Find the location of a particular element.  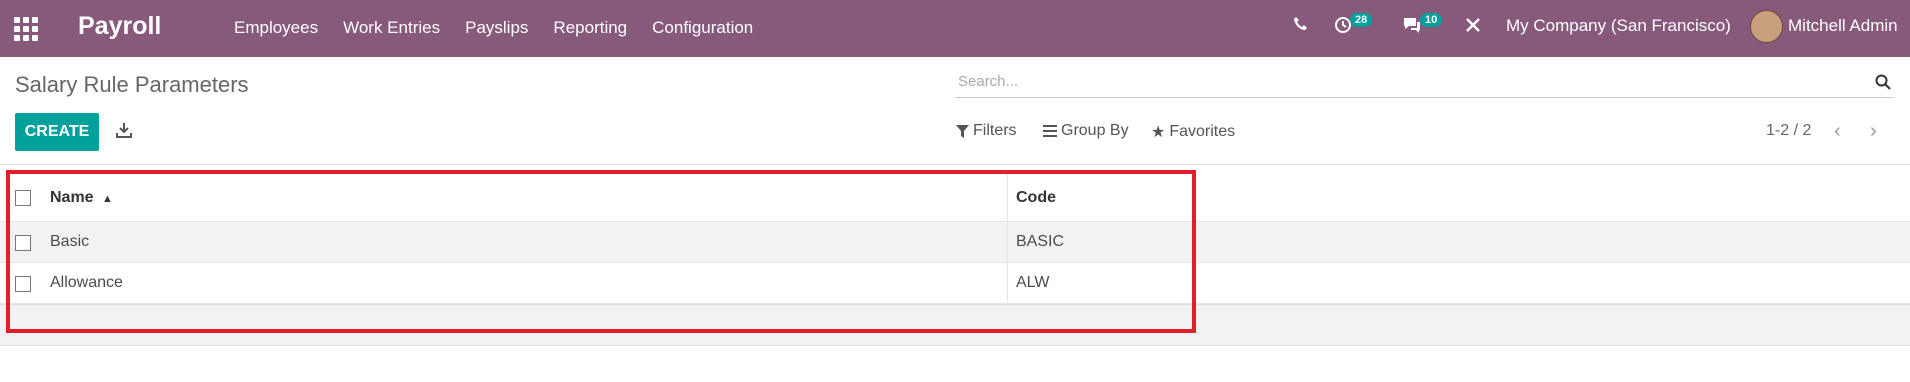

download-icon is located at coordinates (124, 132).